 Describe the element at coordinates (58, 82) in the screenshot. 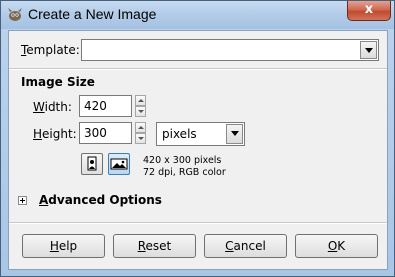

I see `image-size-heading: Image Size` at that location.